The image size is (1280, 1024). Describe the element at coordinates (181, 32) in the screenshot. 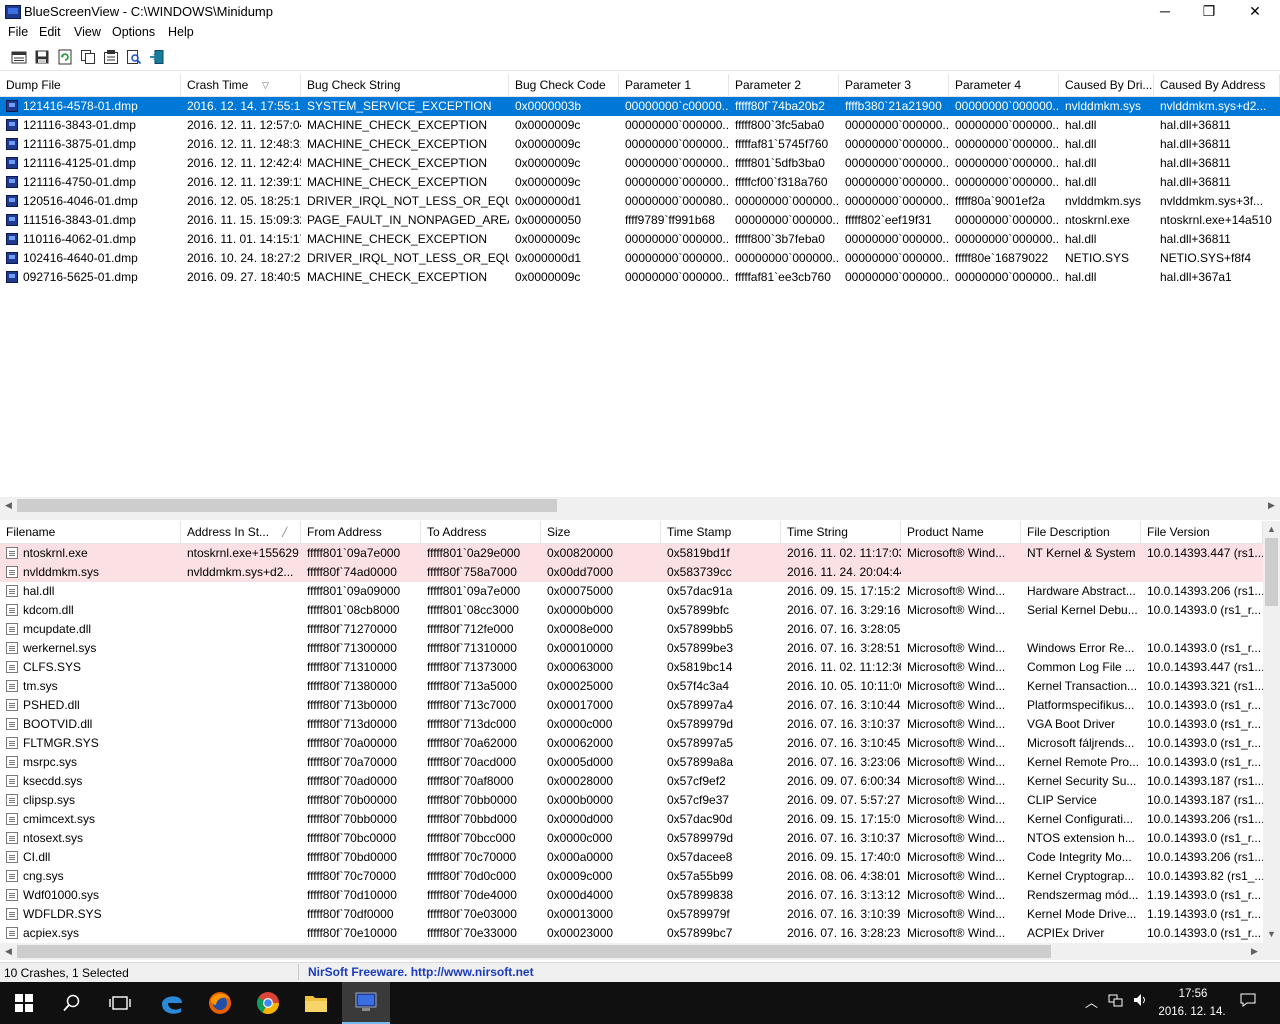

I see `menu-help: Help` at that location.